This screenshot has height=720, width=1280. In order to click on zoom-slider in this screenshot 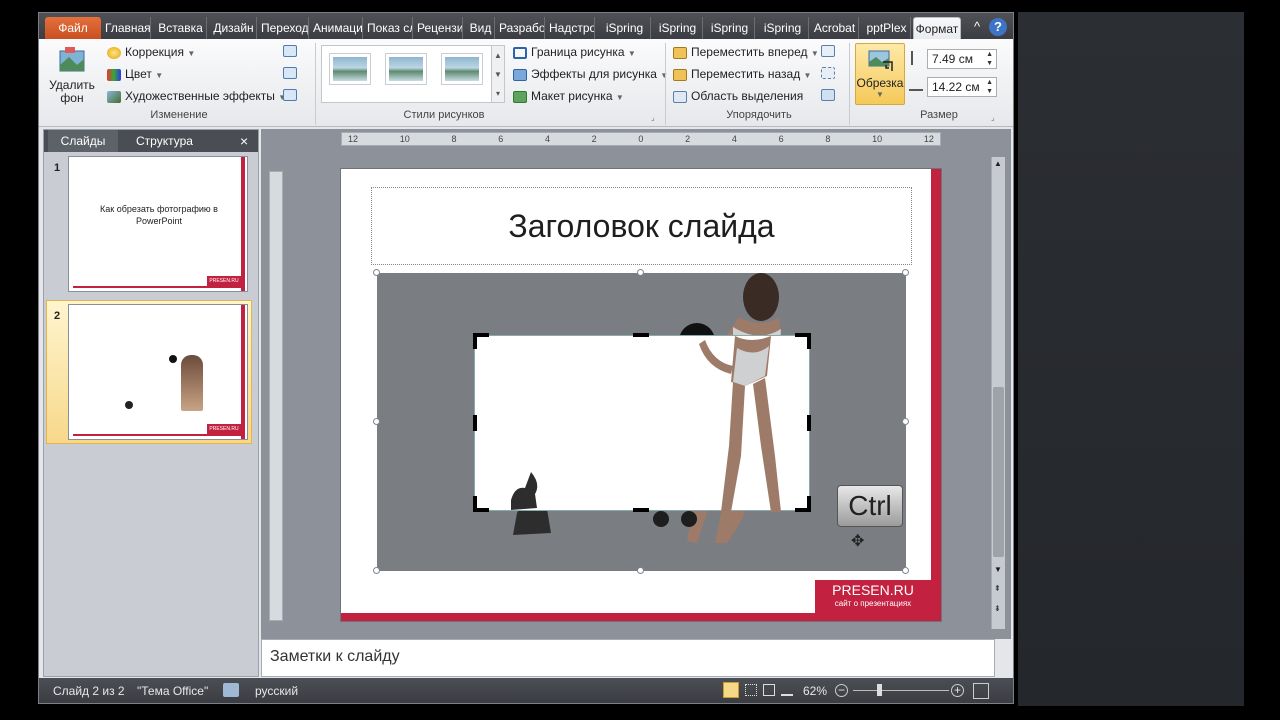, I will do `click(901, 690)`.